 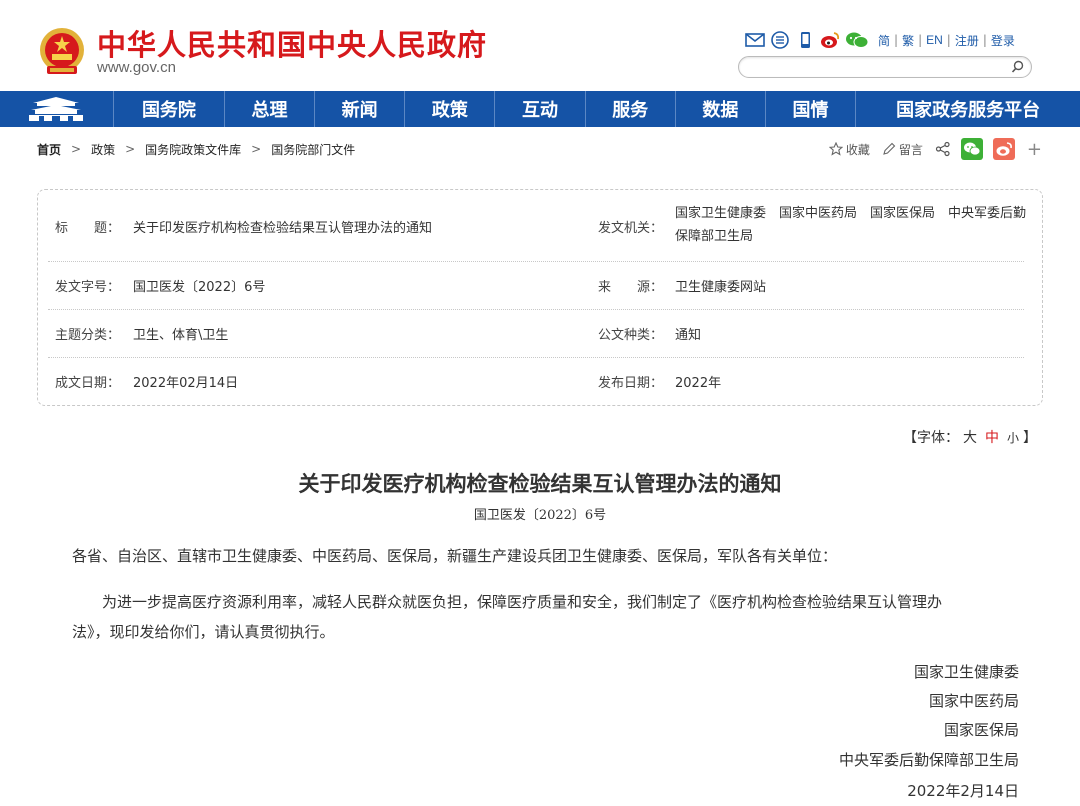 What do you see at coordinates (536, 382) in the screenshot?
I see `info-row: 成文日期： 2022年02月14日 发布日期： 2022年` at bounding box center [536, 382].